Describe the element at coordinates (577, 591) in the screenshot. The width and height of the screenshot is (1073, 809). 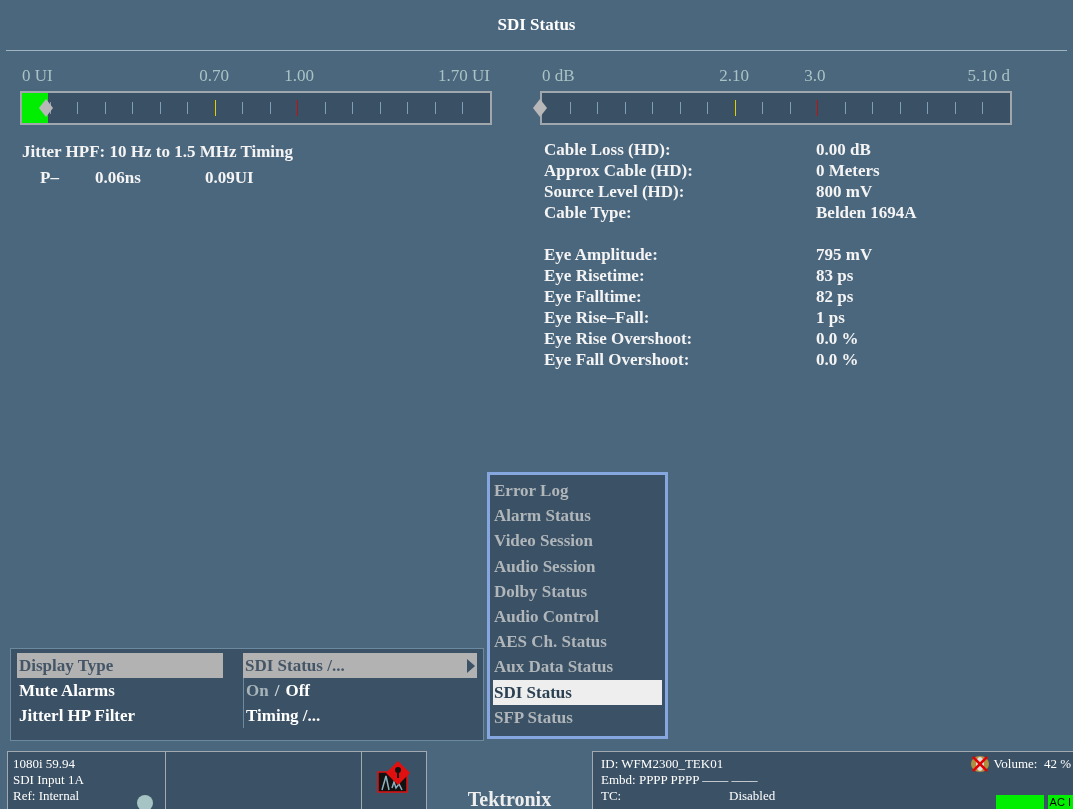
I see `popup-menu-item: Dolby Status` at that location.